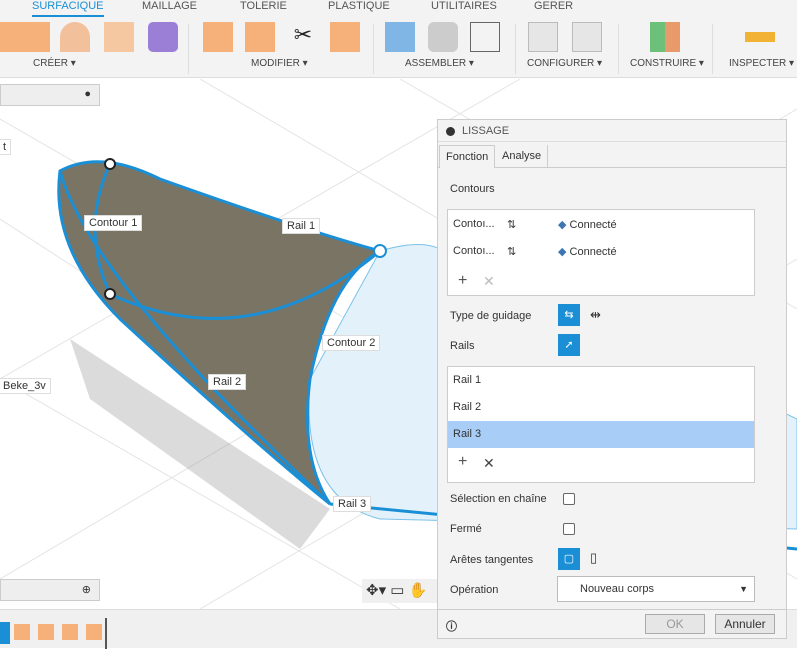 This screenshot has height=649, width=797. Describe the element at coordinates (760, 37) in the screenshot. I see `measure-icon` at that location.